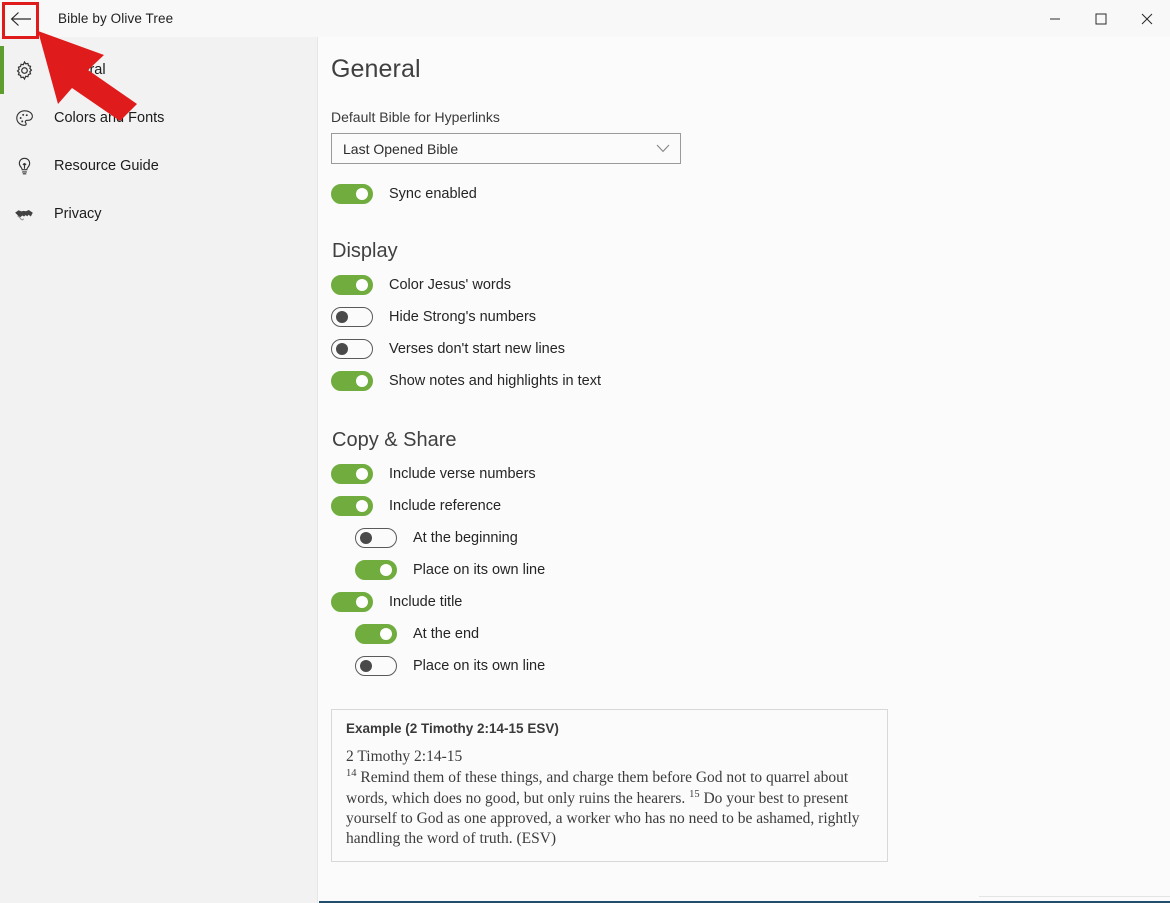  I want to click on sidebar-item-label: Resource Guide, so click(106, 166).